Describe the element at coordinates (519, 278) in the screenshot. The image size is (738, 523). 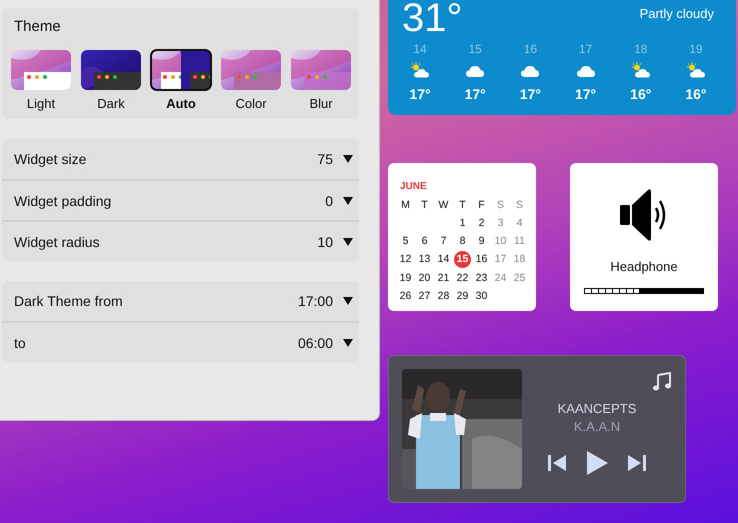
I see `calendar-day: 25` at that location.